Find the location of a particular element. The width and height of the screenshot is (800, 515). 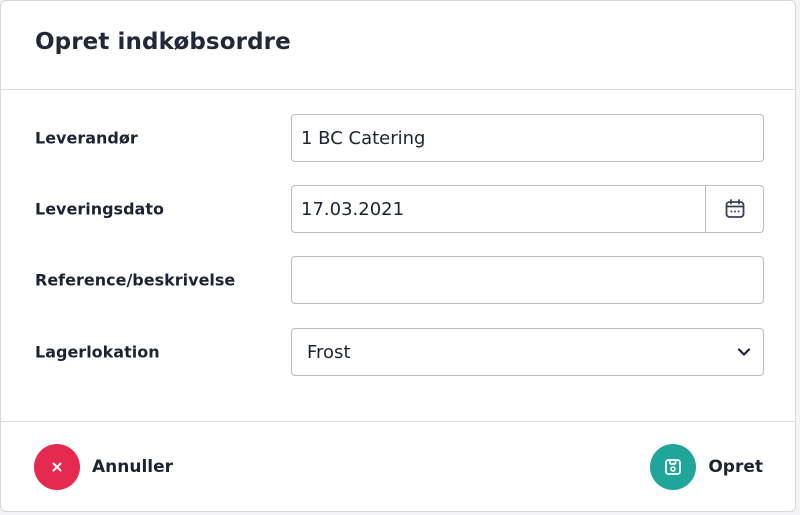

location-label: Lagerlokation is located at coordinates (97, 352).